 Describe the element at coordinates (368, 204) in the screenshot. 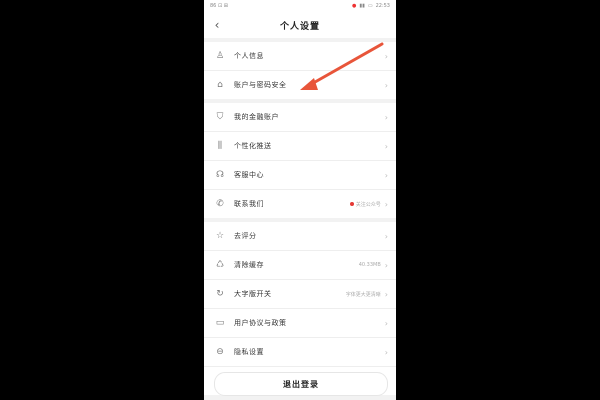

I see `settings-item-value-text: 关注公众号` at that location.